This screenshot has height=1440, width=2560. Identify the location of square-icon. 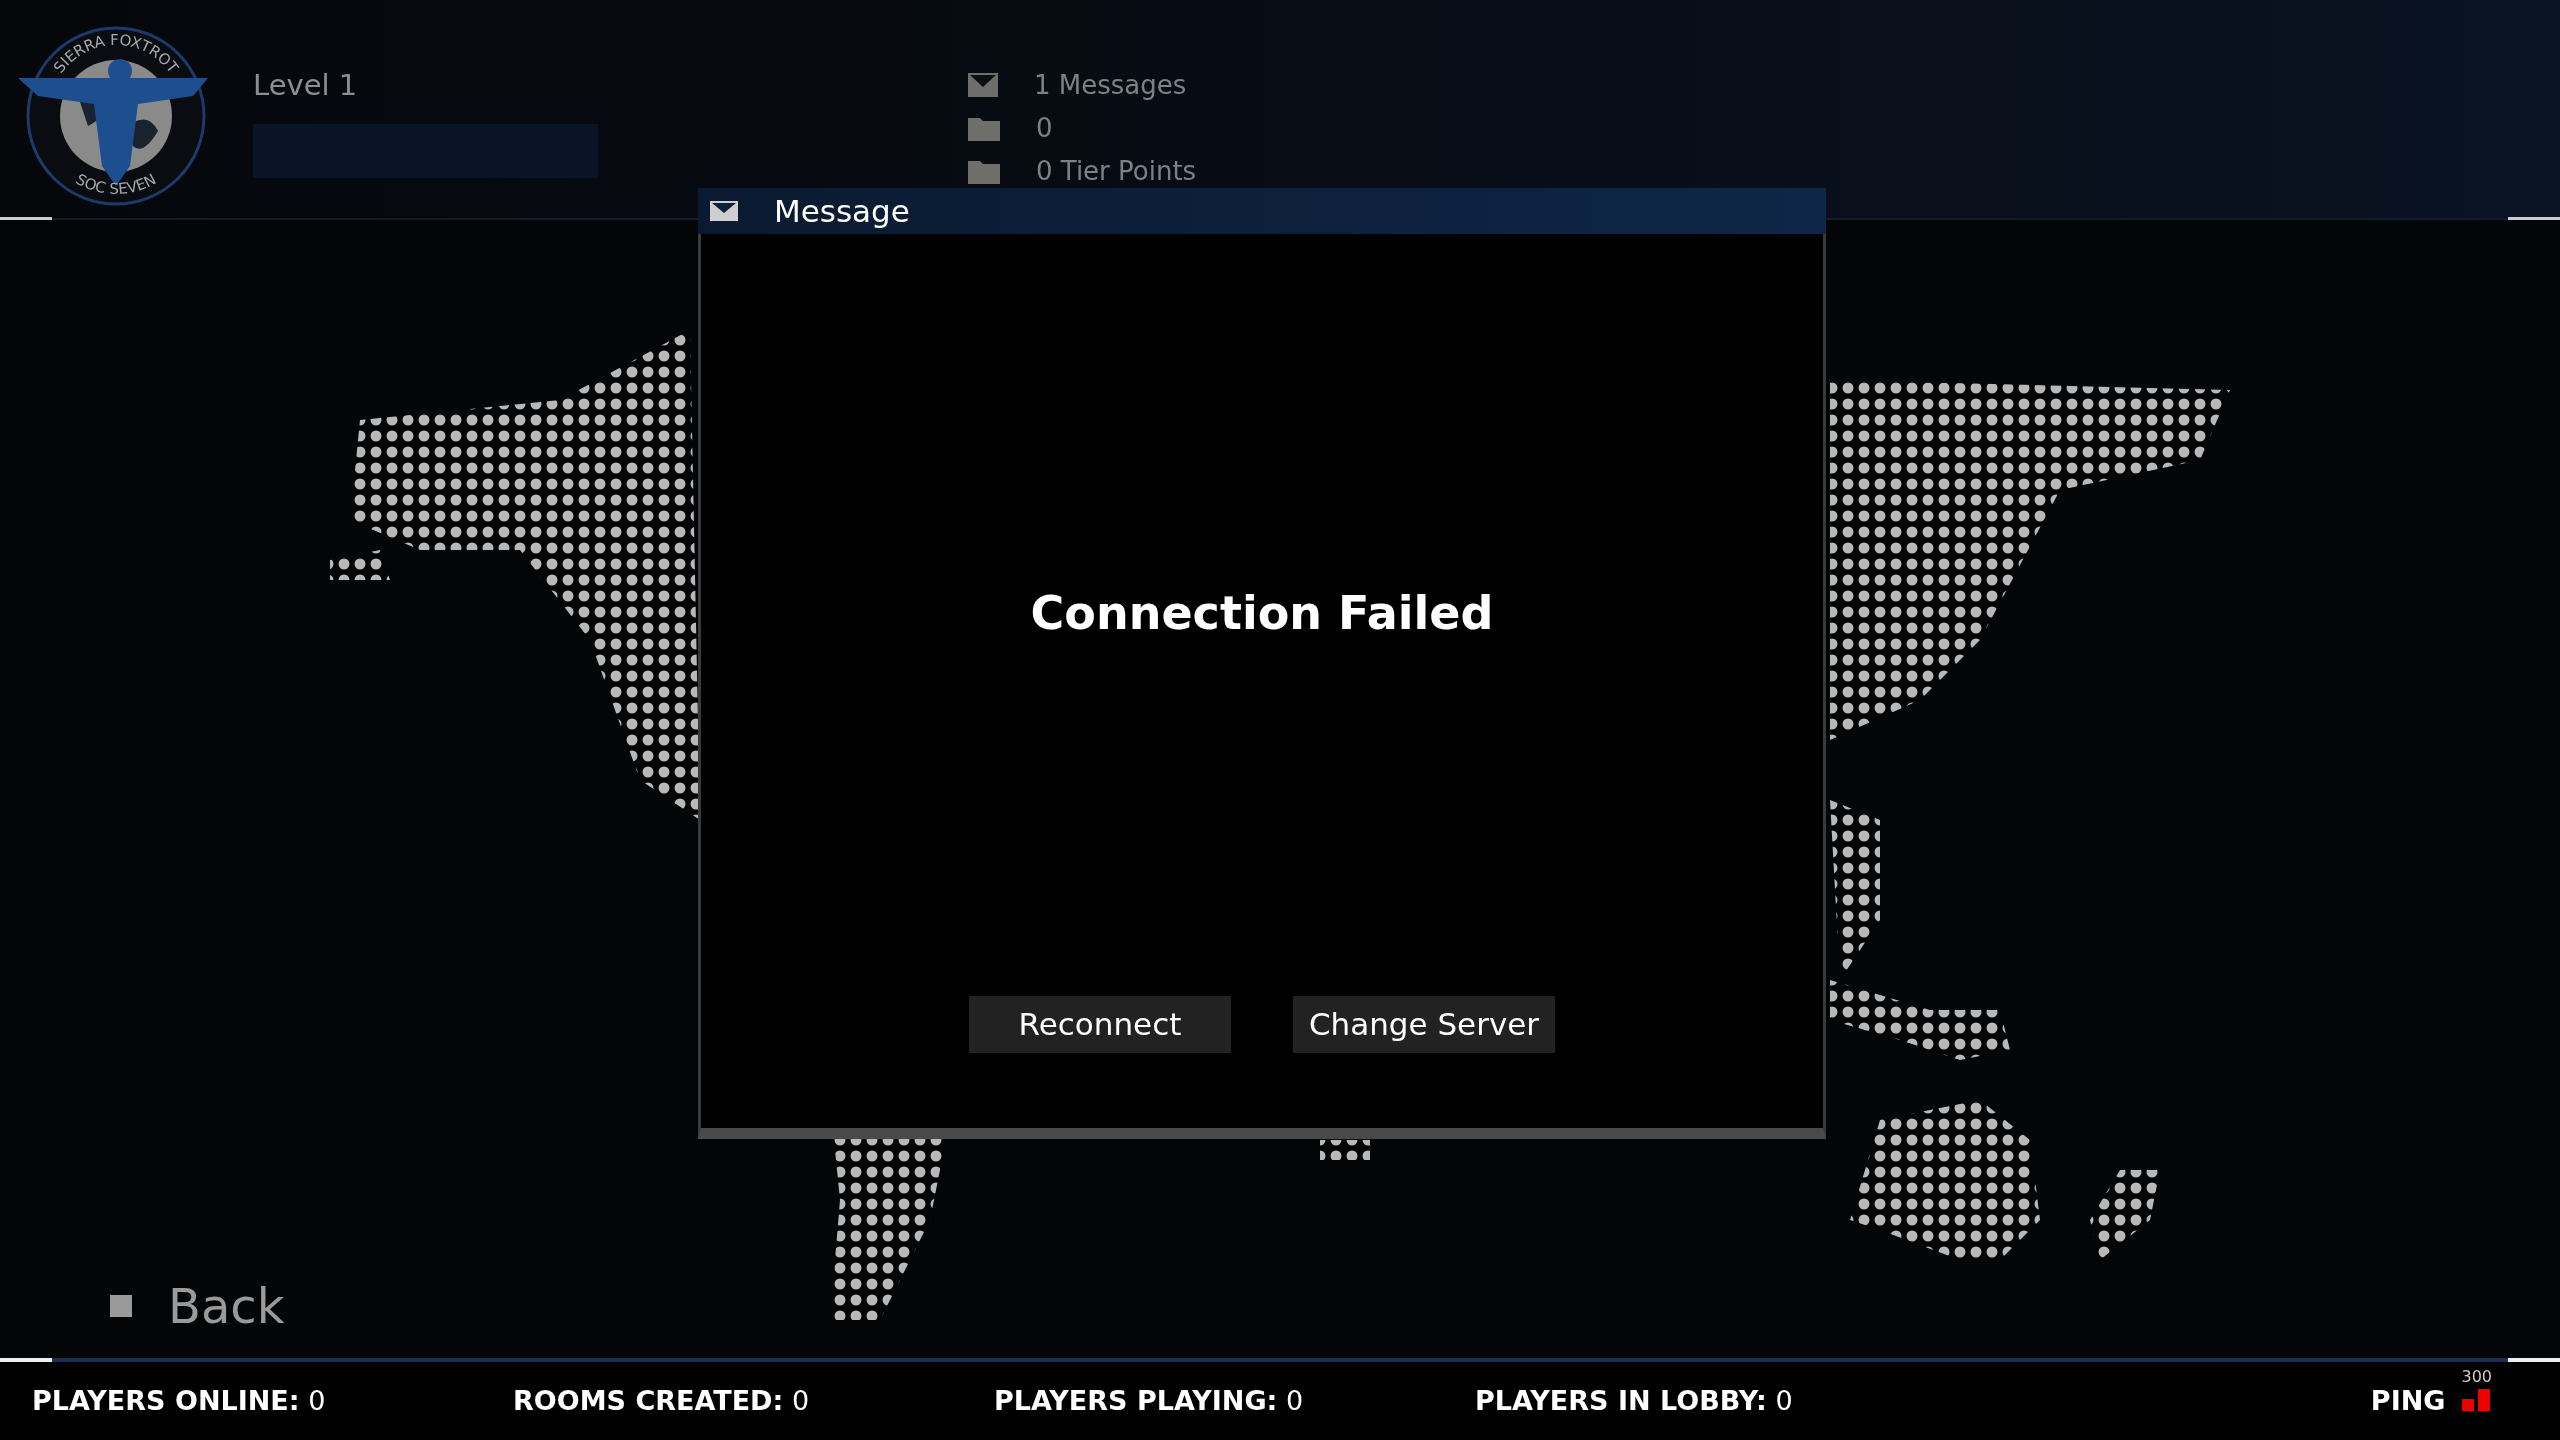
(121, 1306).